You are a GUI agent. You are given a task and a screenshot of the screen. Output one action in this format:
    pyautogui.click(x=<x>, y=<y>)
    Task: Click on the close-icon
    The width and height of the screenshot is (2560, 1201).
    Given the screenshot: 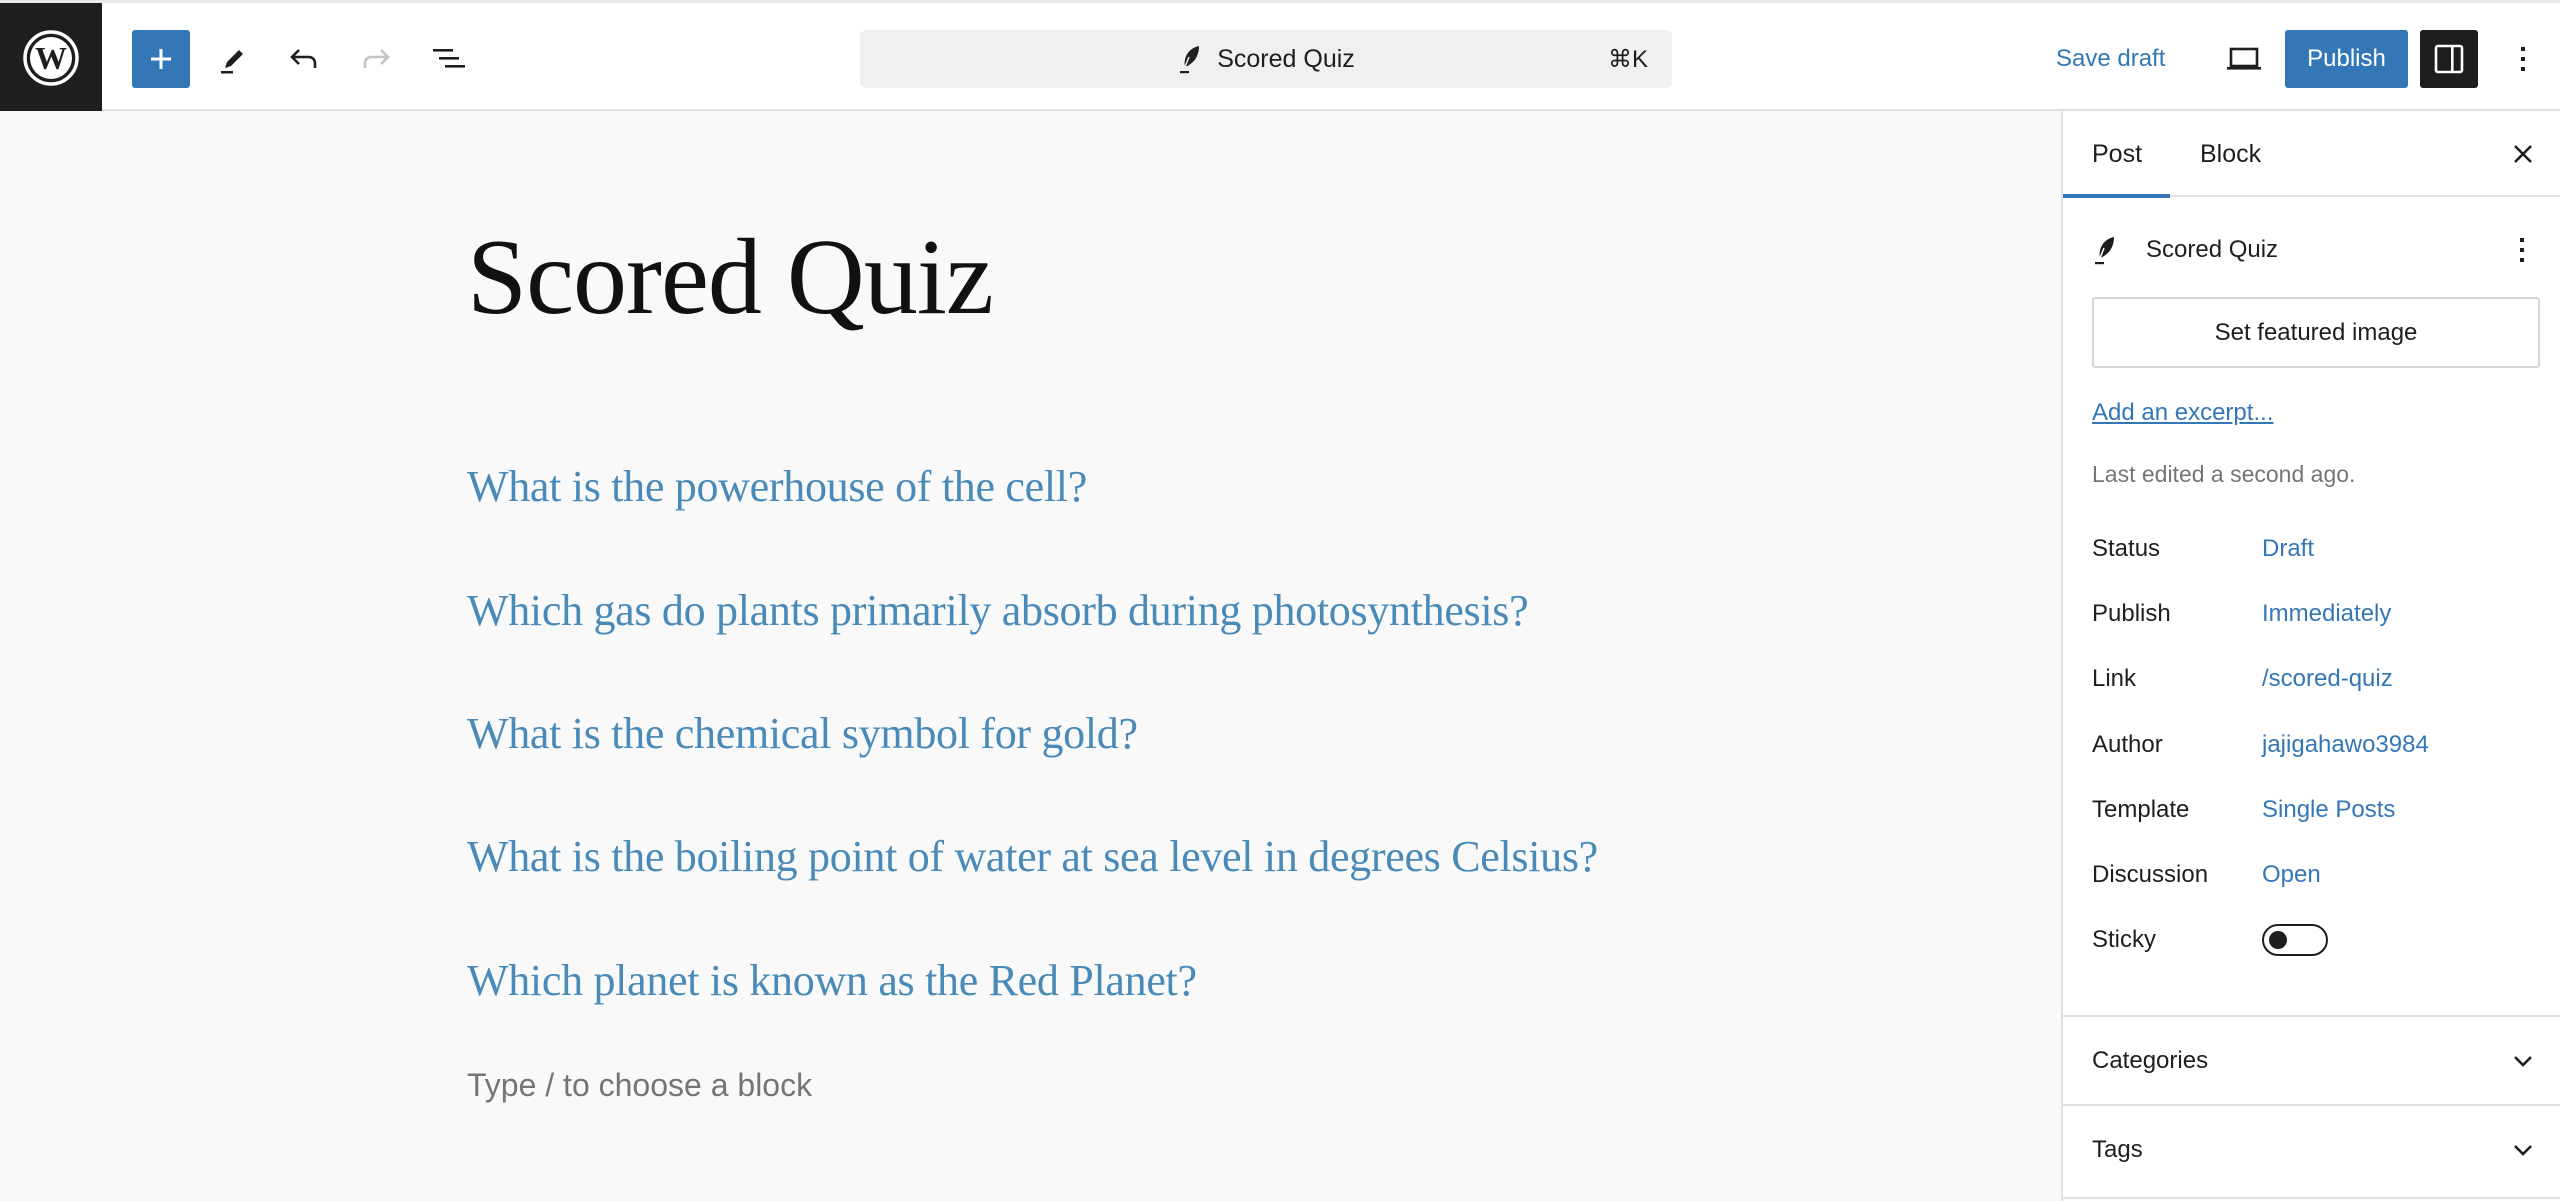 What is the action you would take?
    pyautogui.click(x=2523, y=154)
    